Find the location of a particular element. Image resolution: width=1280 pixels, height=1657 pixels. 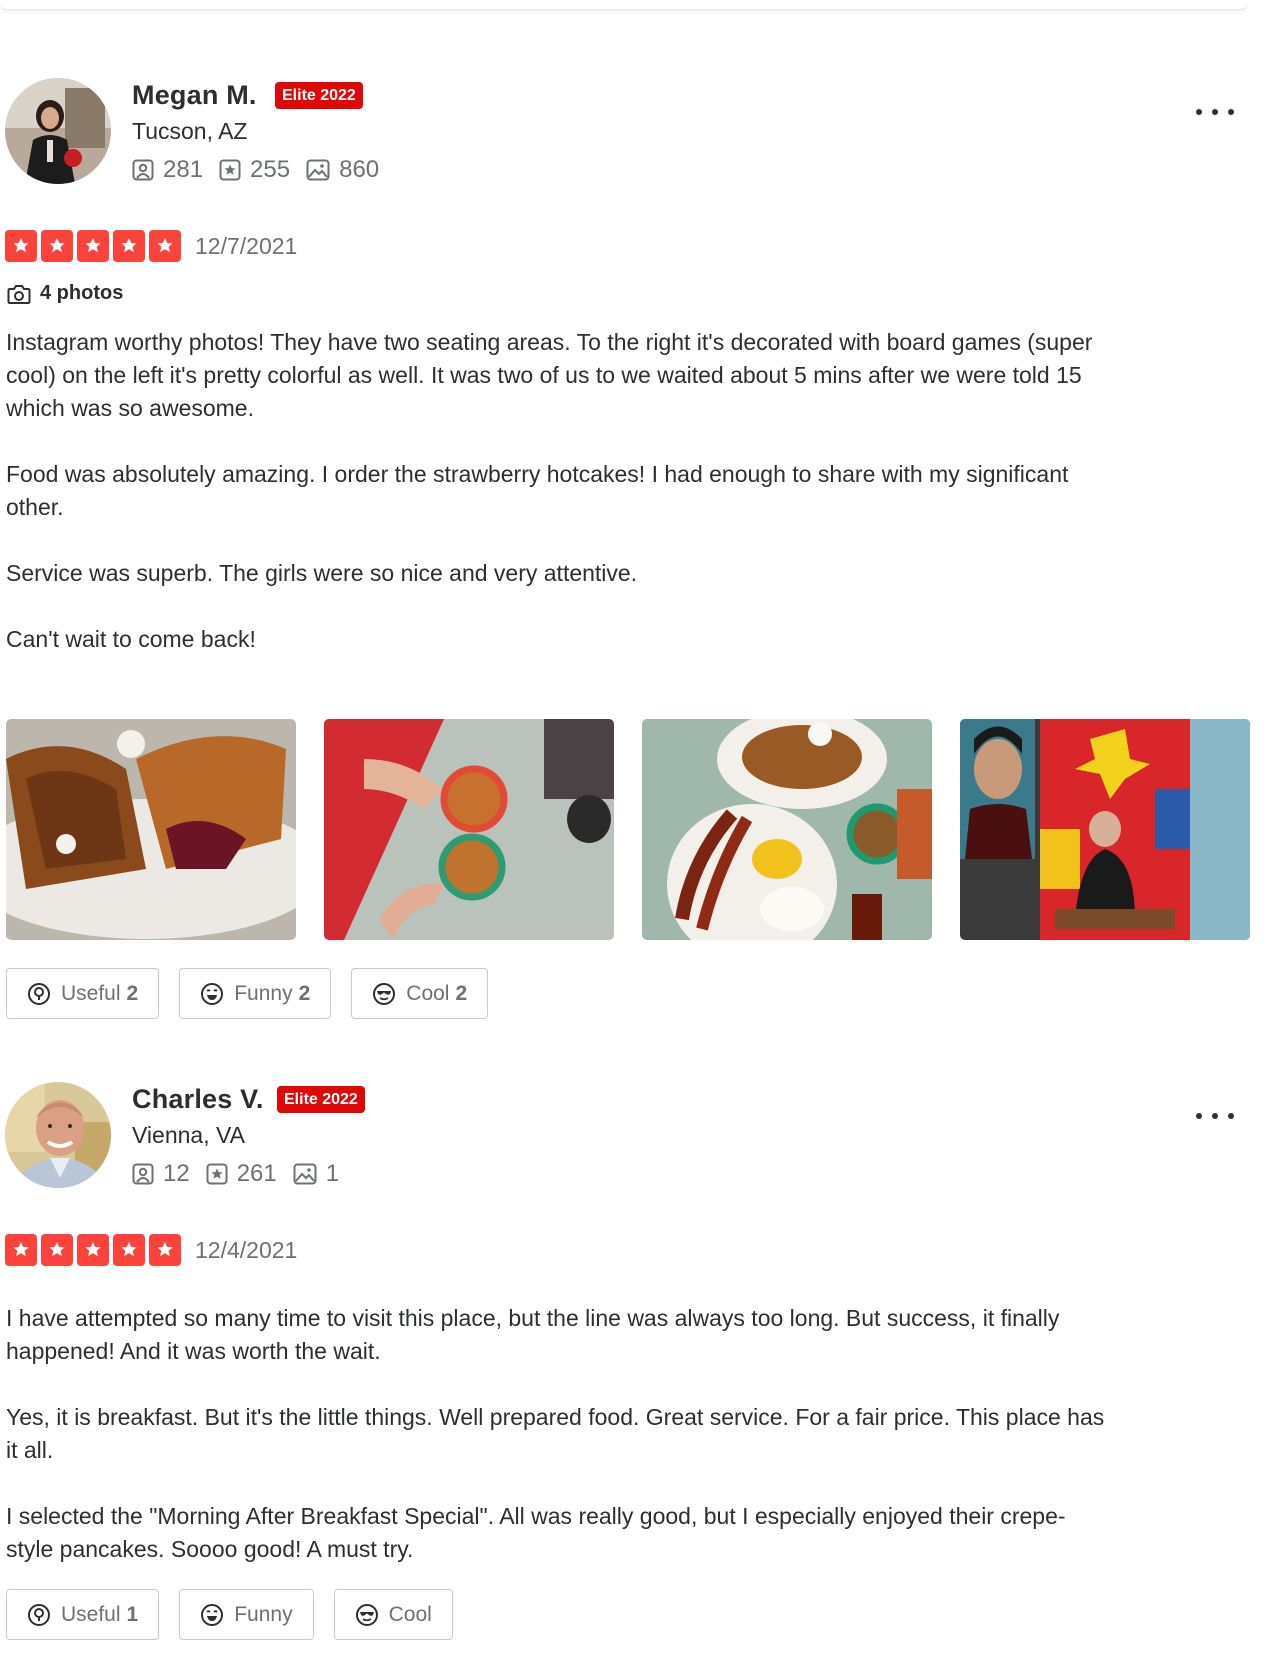

user-name: Charles V. is located at coordinates (198, 1099).